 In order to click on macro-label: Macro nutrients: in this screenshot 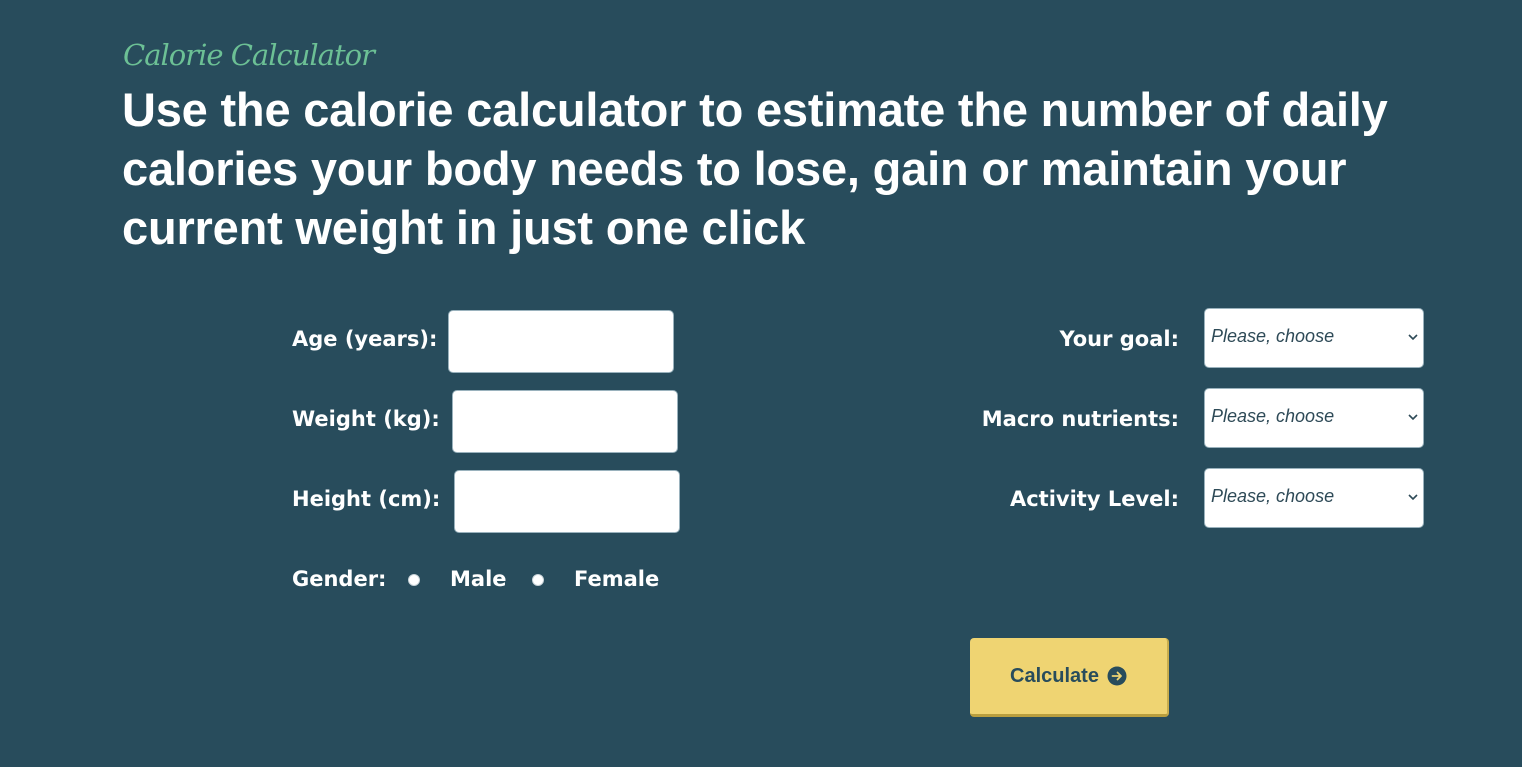, I will do `click(1080, 419)`.